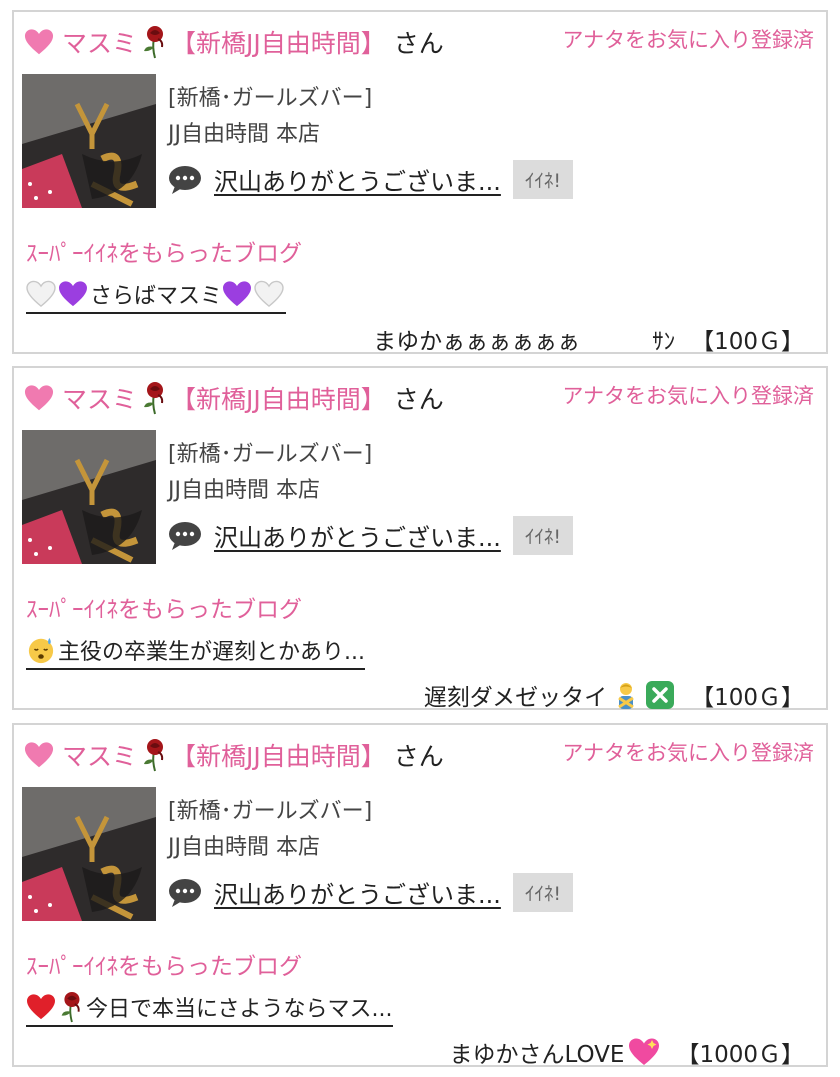 This screenshot has height=1077, width=840. Describe the element at coordinates (644, 1052) in the screenshot. I see `sparkling-heart-icon` at that location.